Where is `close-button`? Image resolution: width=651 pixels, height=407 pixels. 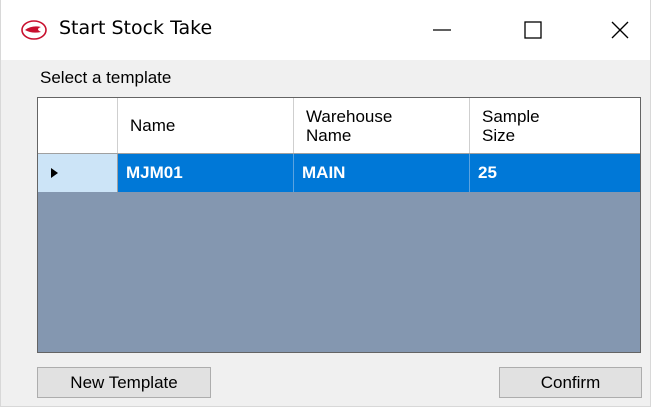
close-button is located at coordinates (619, 30).